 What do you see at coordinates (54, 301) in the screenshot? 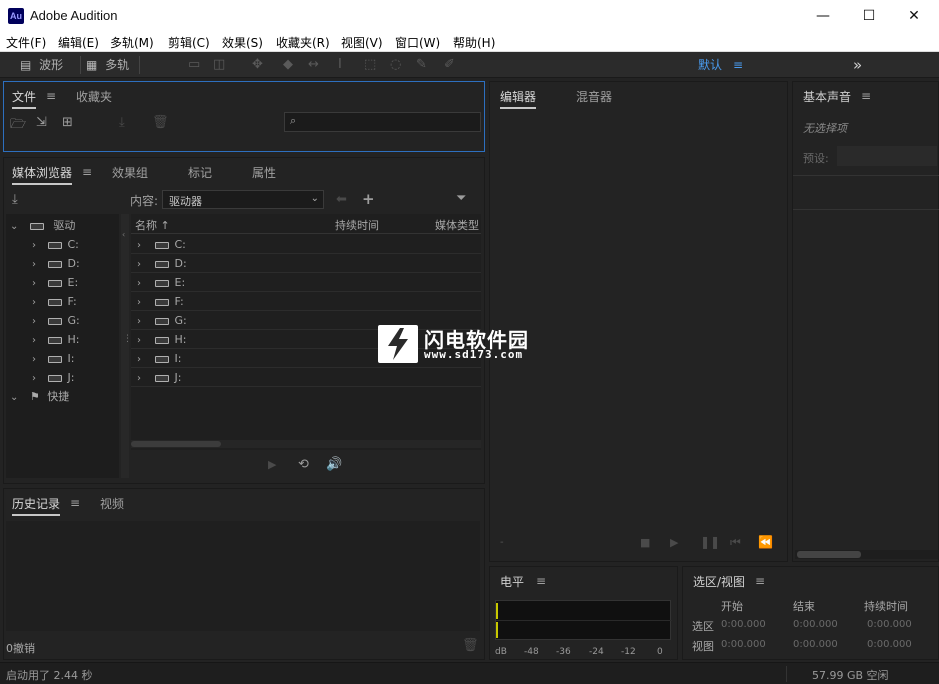
I see `tree-item-drive: › F:` at bounding box center [54, 301].